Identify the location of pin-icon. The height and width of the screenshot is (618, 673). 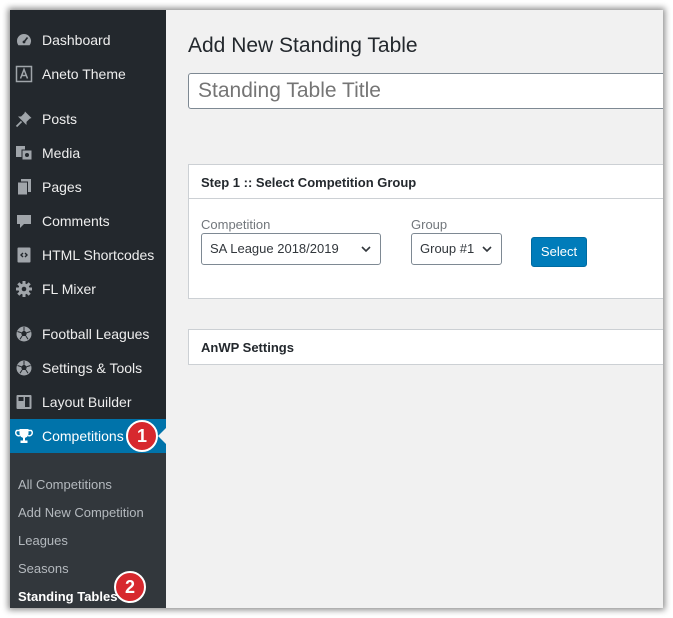
(24, 119).